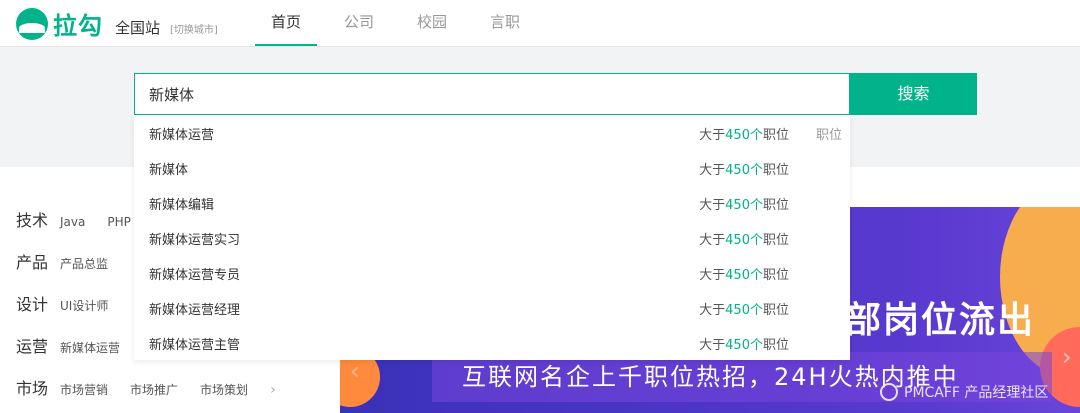 This screenshot has width=1080, height=413. I want to click on banner-next-icon: ›, so click(1067, 357).